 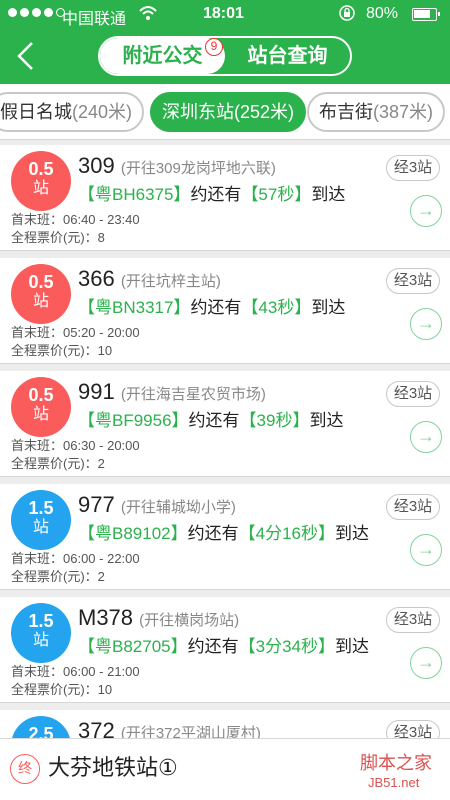 I want to click on route-number: 309 (开往309龙岗坪地六联), so click(x=177, y=165).